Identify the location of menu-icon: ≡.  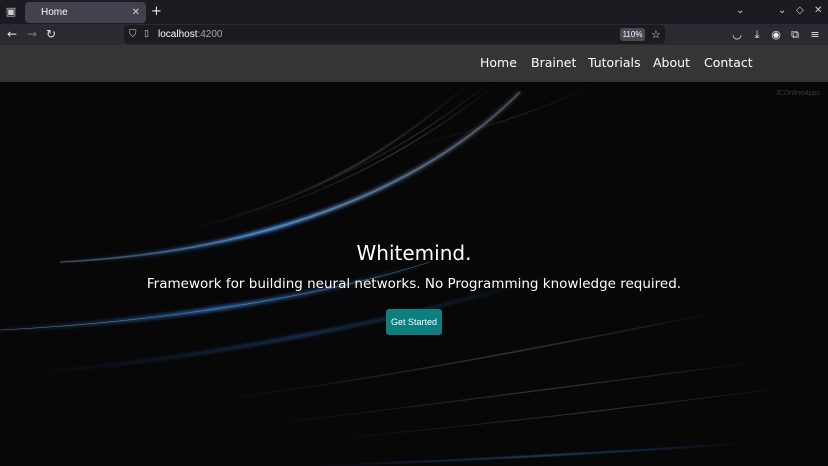
(815, 34).